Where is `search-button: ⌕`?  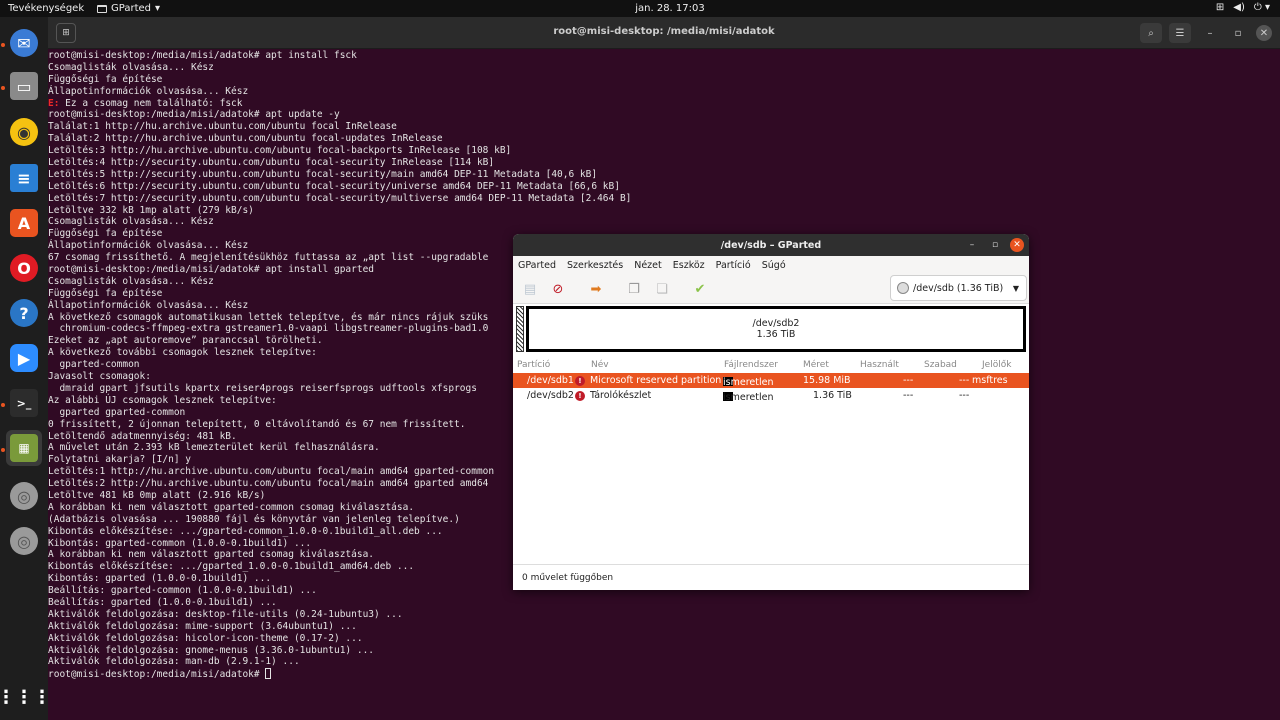 search-button: ⌕ is located at coordinates (1151, 33).